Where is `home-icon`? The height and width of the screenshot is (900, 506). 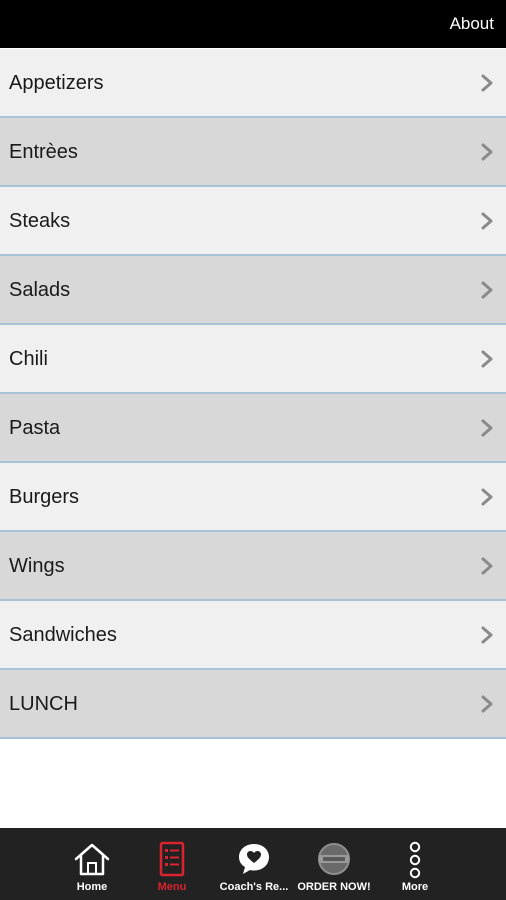 home-icon is located at coordinates (92, 859).